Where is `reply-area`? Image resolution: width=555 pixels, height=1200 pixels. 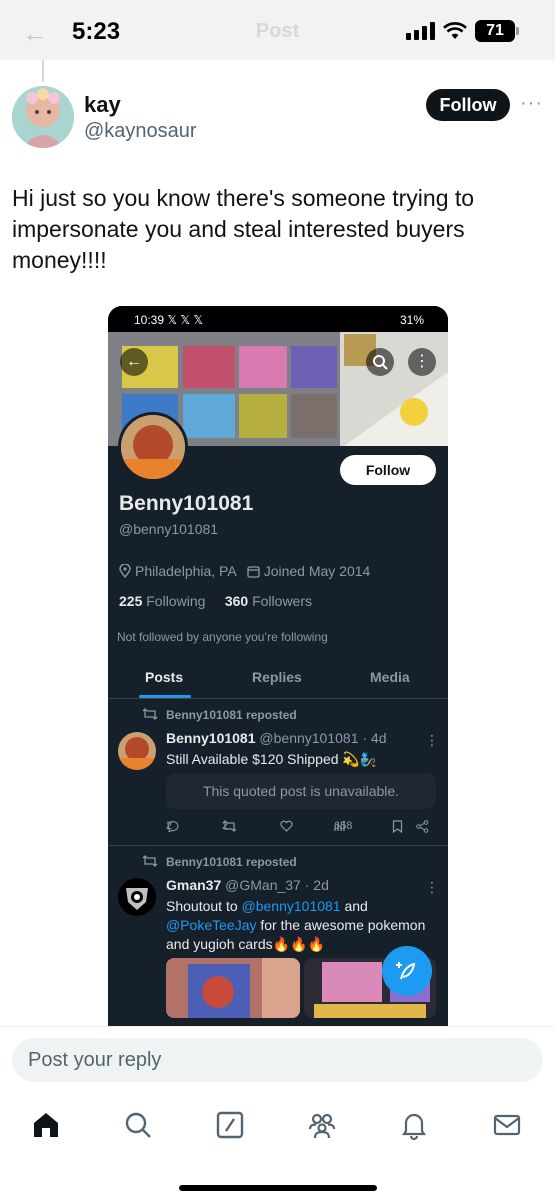
reply-area is located at coordinates (277, 1113).